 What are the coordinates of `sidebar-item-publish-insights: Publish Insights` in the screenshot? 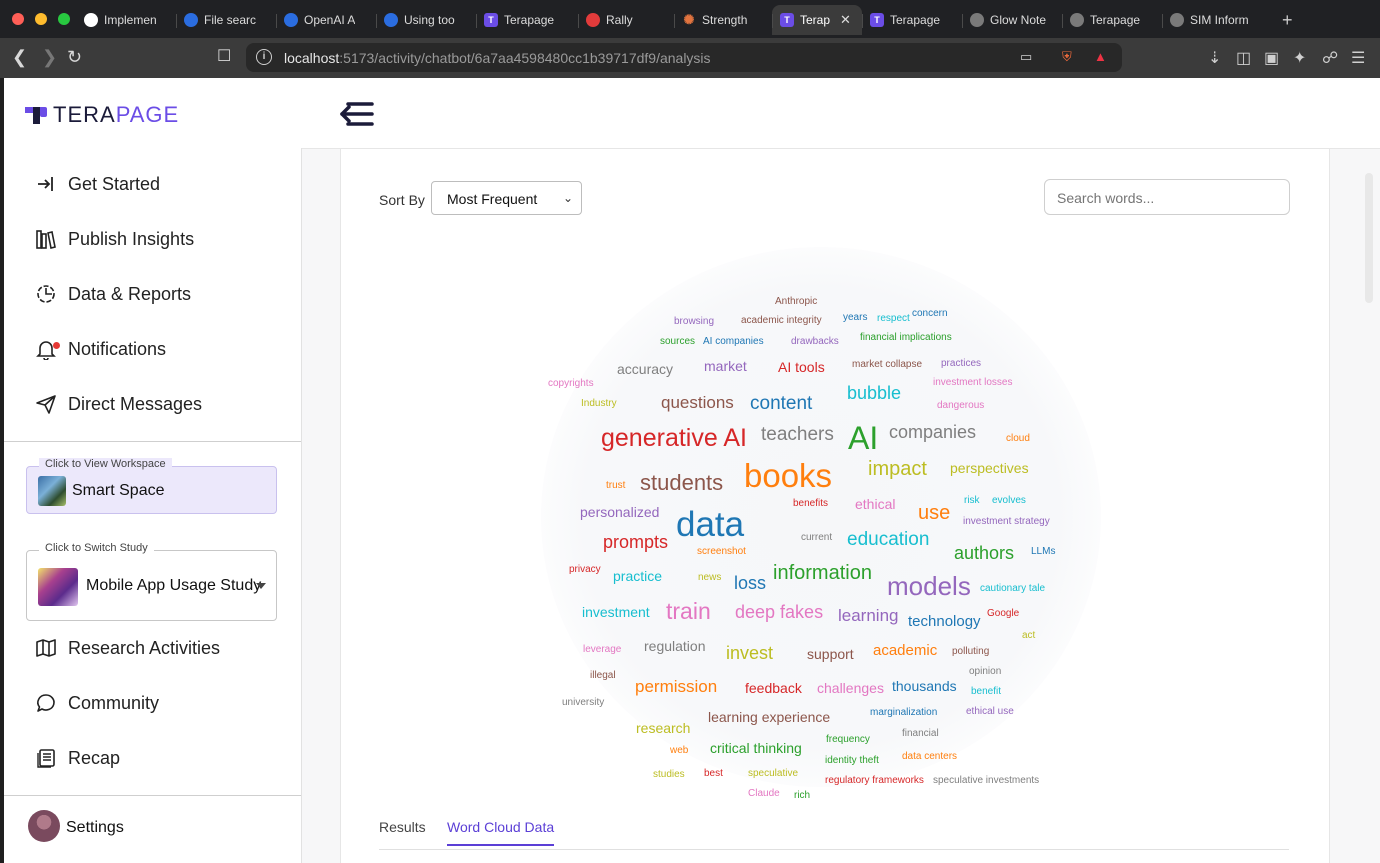 It's located at (152, 239).